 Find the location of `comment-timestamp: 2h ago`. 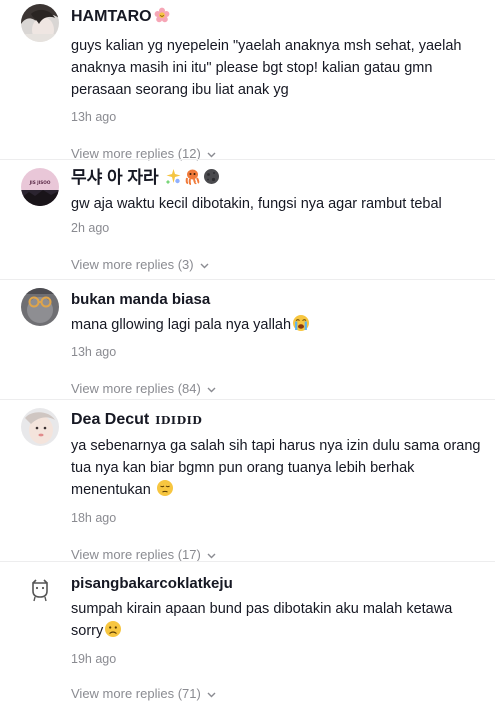

comment-timestamp: 2h ago is located at coordinates (90, 228).